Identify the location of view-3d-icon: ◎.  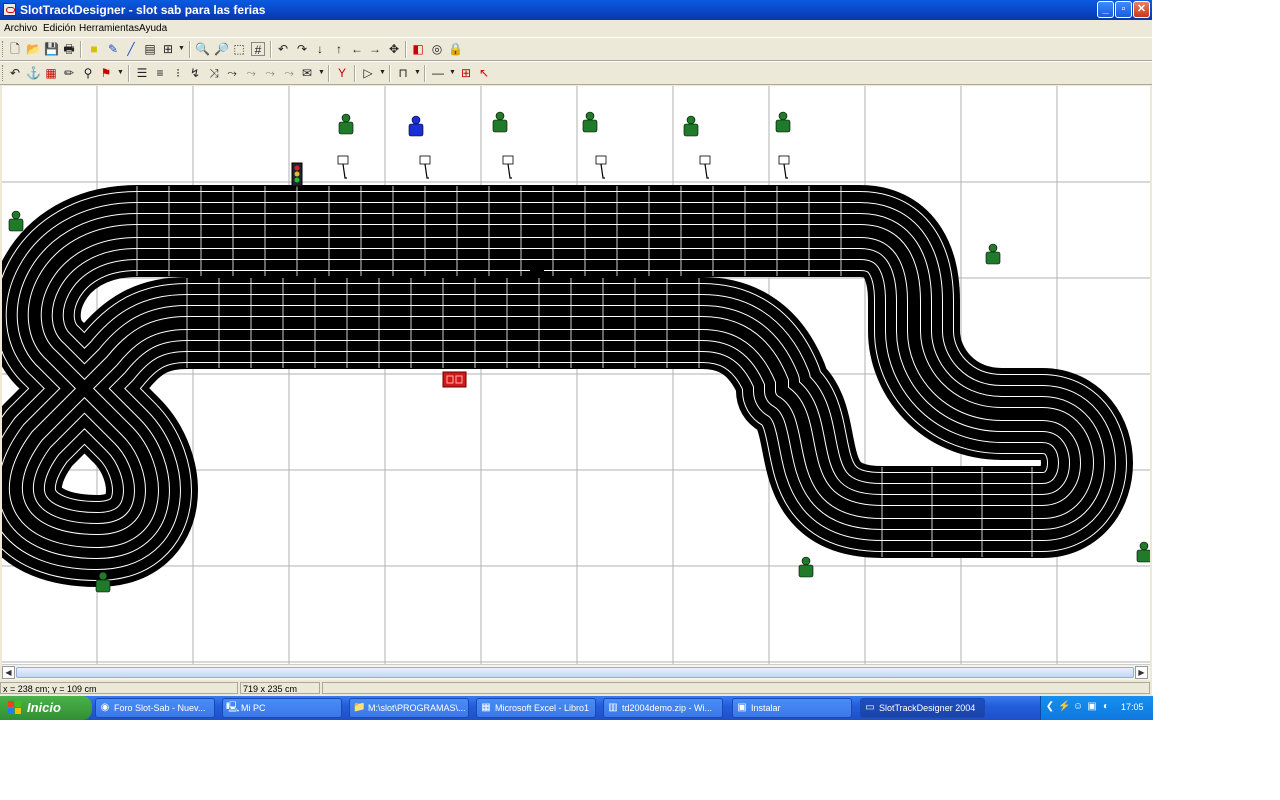
(437, 49).